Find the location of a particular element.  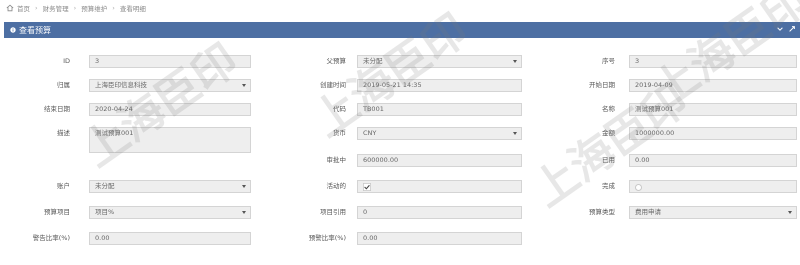

name-label: 名称 is located at coordinates (608, 109).